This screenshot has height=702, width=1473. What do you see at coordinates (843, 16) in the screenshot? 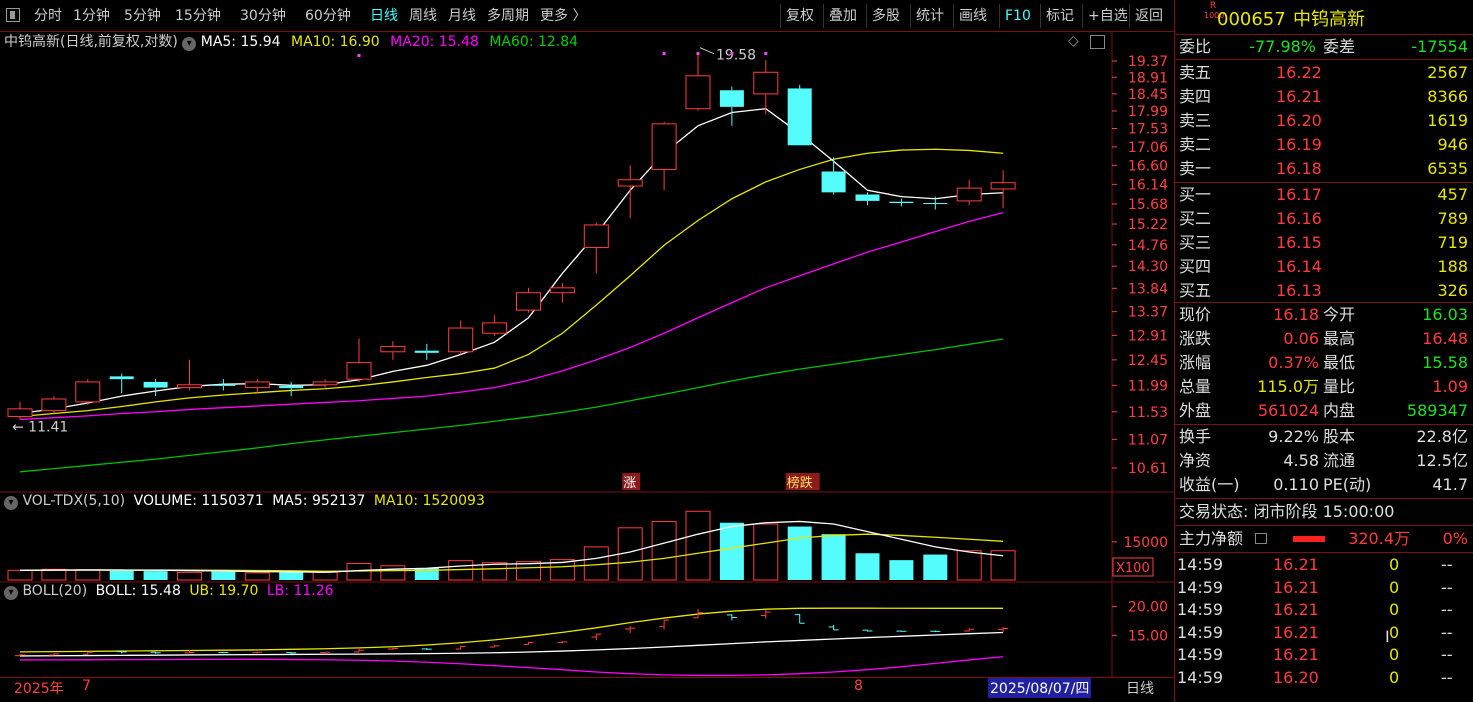
I see `toolbar-button-1: 叠加` at bounding box center [843, 16].